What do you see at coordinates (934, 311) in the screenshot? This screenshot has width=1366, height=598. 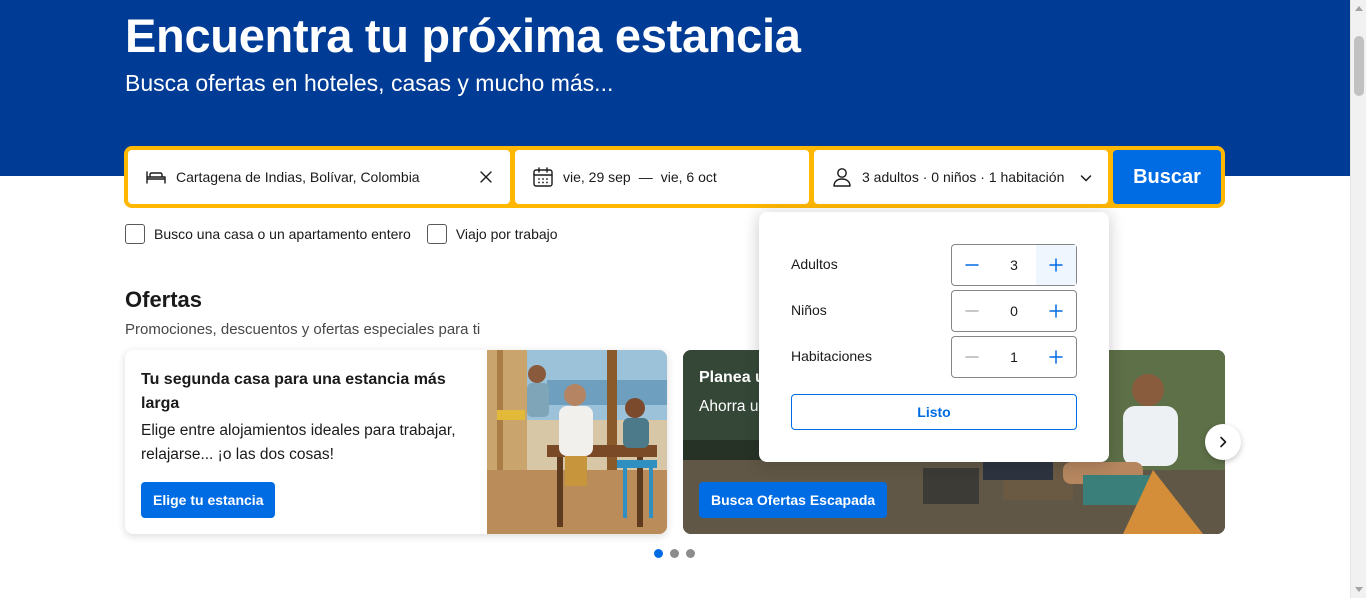 I see `children-row: Niños 0` at bounding box center [934, 311].